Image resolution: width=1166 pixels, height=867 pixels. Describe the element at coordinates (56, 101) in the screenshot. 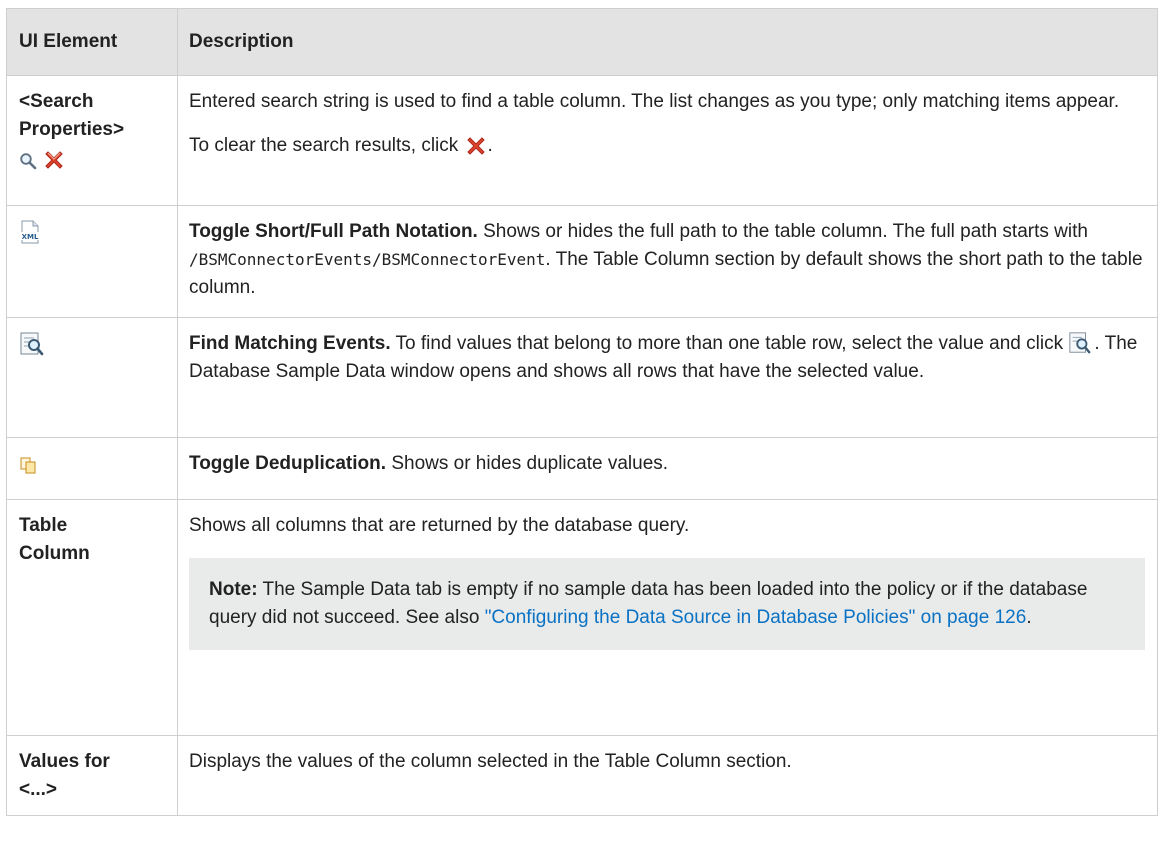

I see `element-label-search-line1: <Search` at that location.